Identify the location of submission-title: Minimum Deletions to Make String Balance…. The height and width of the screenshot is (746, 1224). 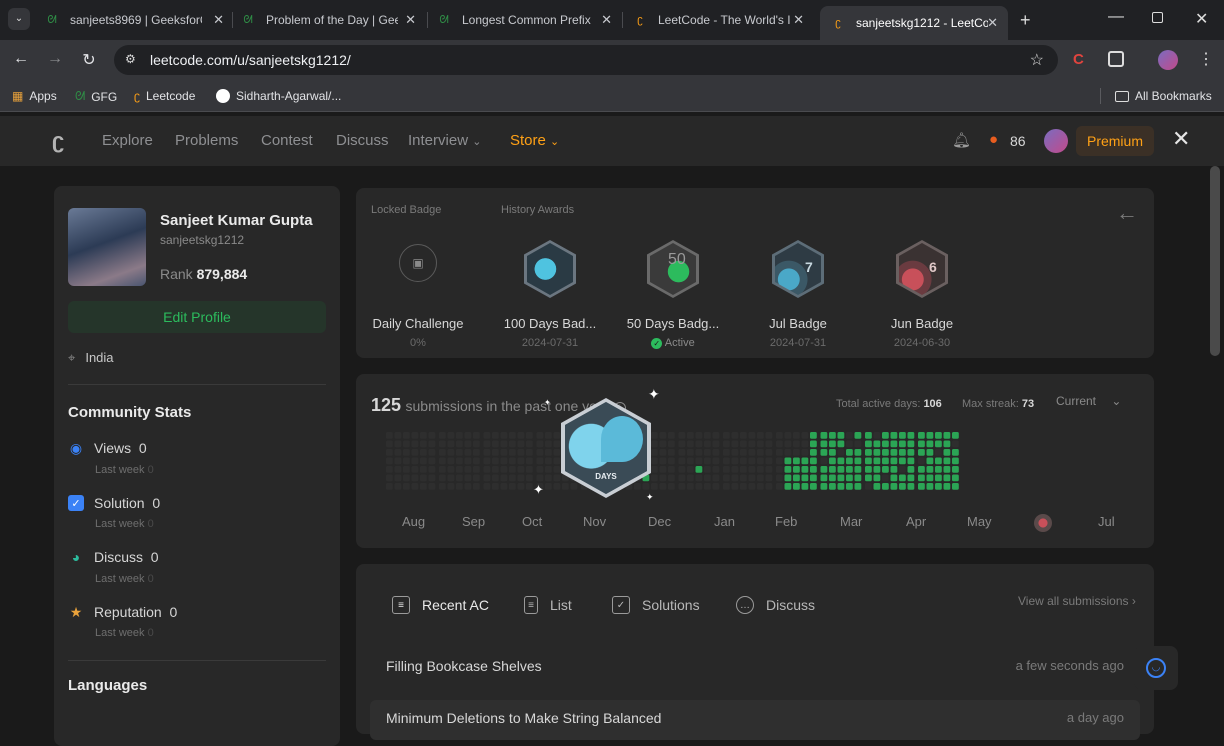
(523, 718).